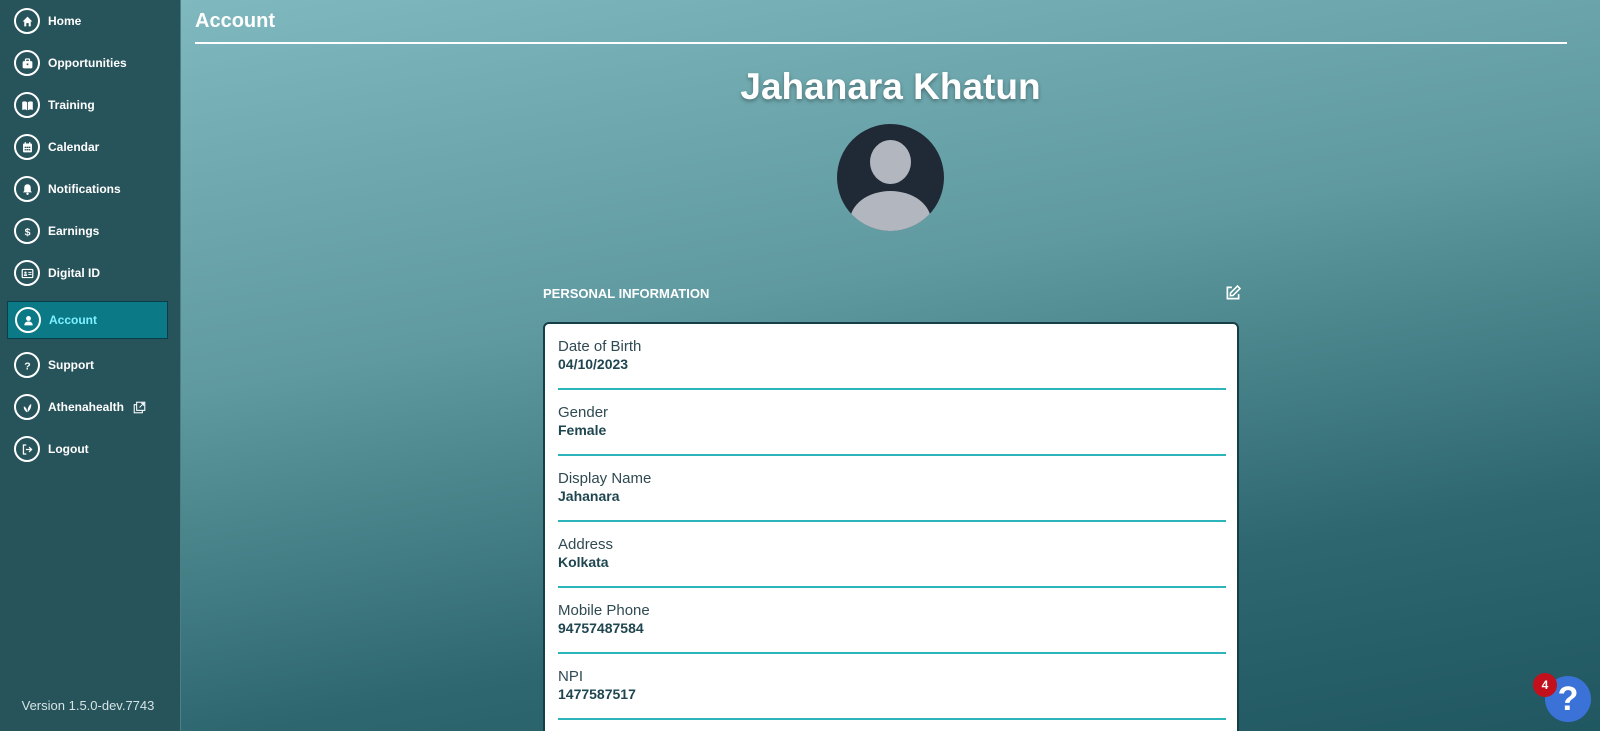  Describe the element at coordinates (605, 478) in the screenshot. I see `field-label: Display Name` at that location.